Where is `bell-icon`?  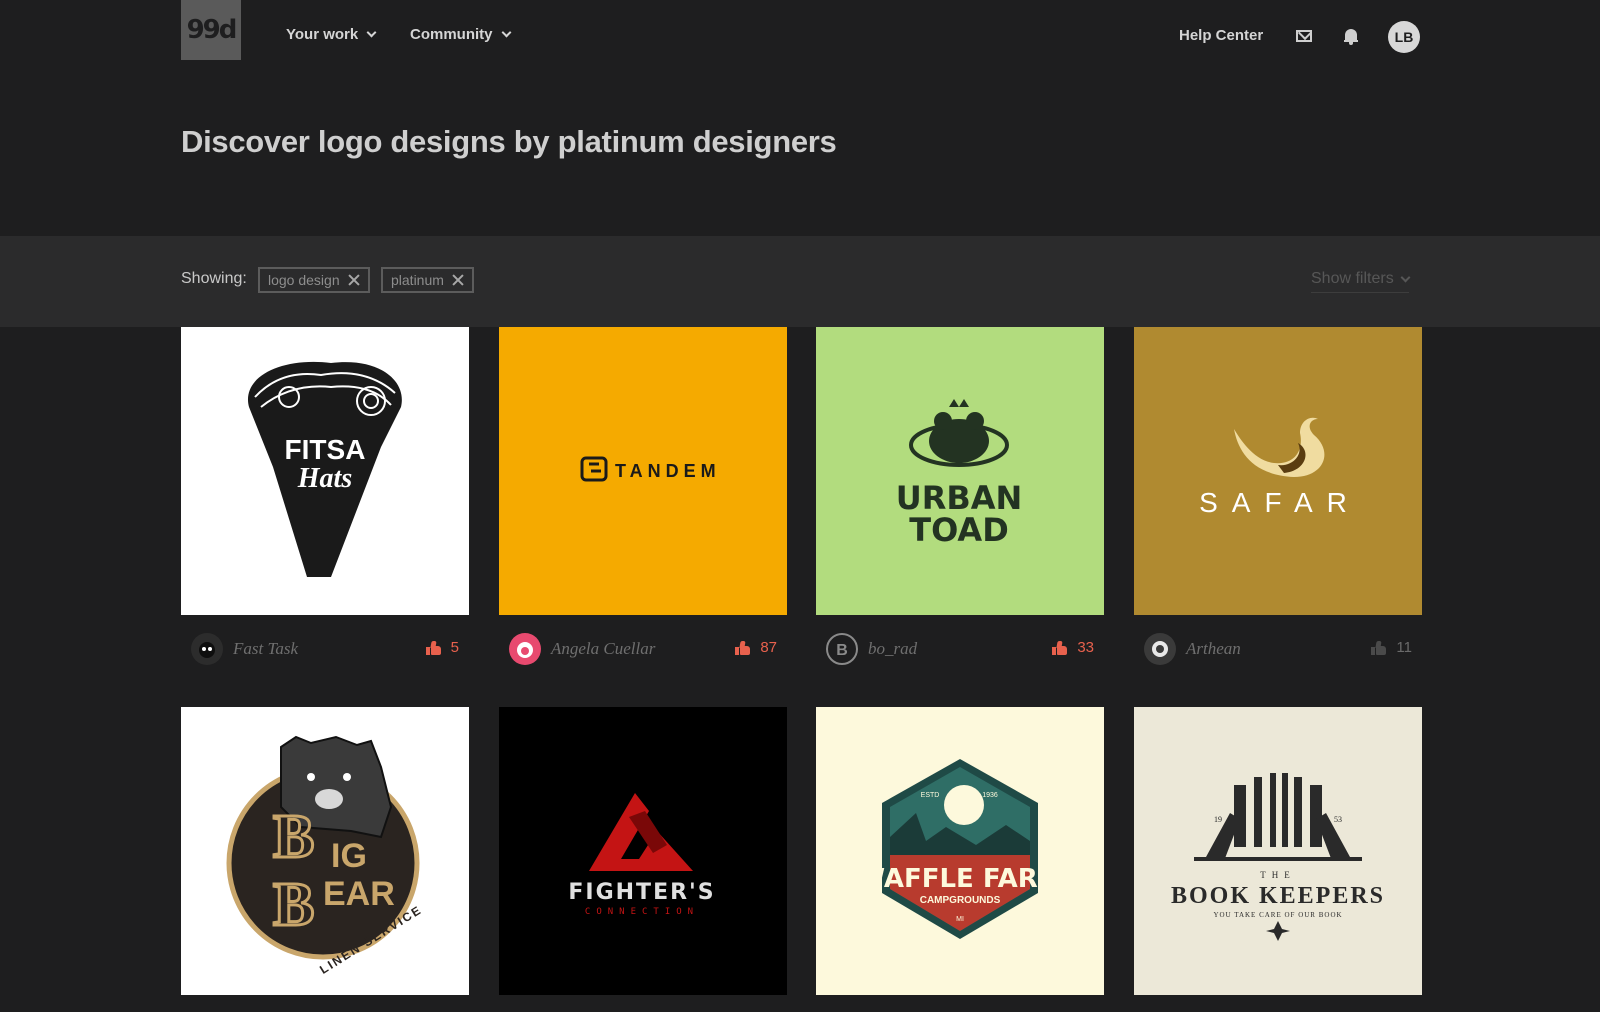
bell-icon is located at coordinates (1351, 36).